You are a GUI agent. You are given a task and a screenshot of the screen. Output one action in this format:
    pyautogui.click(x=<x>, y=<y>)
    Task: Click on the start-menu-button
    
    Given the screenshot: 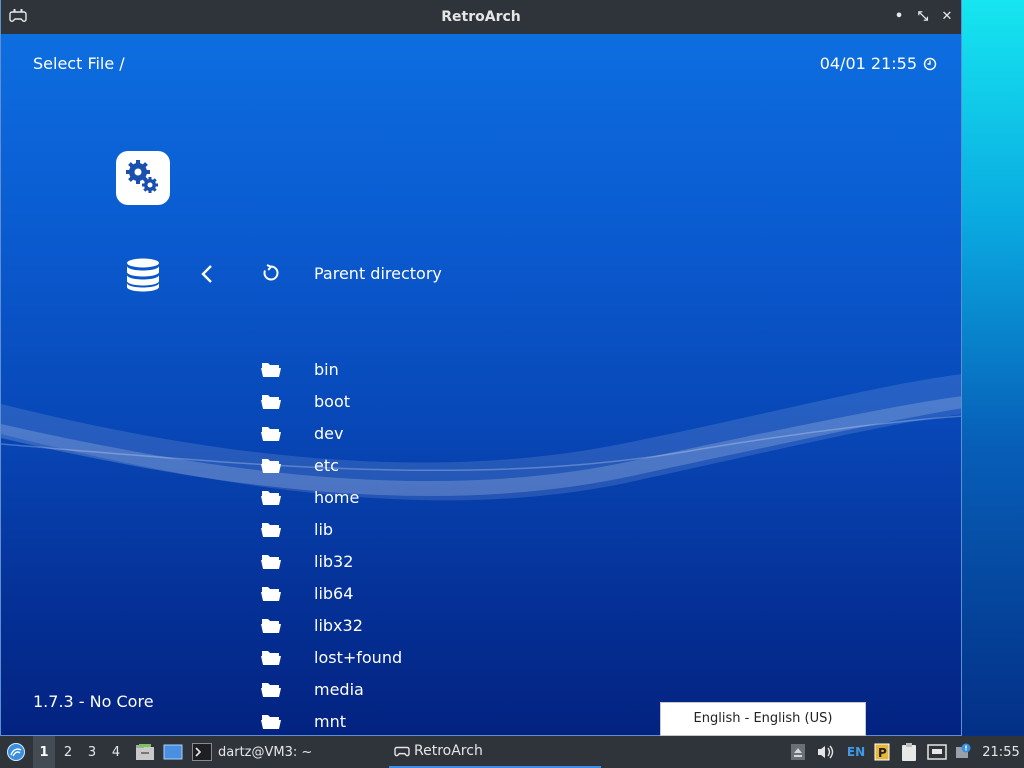 What is the action you would take?
    pyautogui.click(x=16, y=752)
    